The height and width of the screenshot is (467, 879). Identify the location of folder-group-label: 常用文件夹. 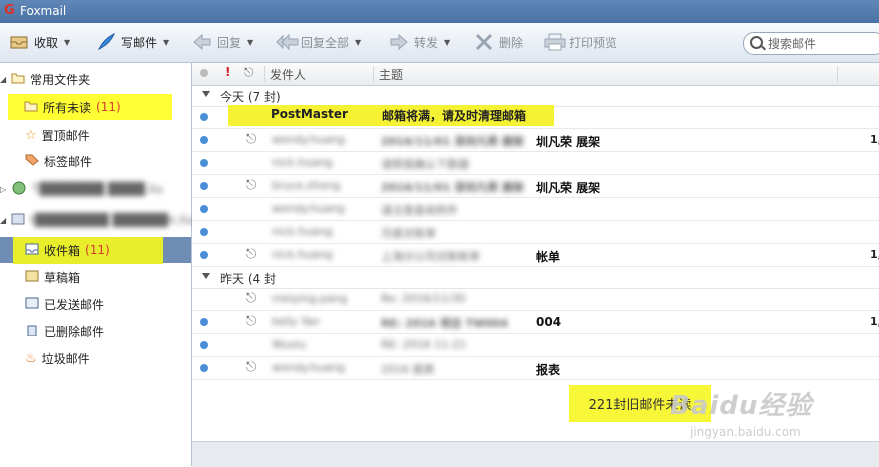
(60, 79).